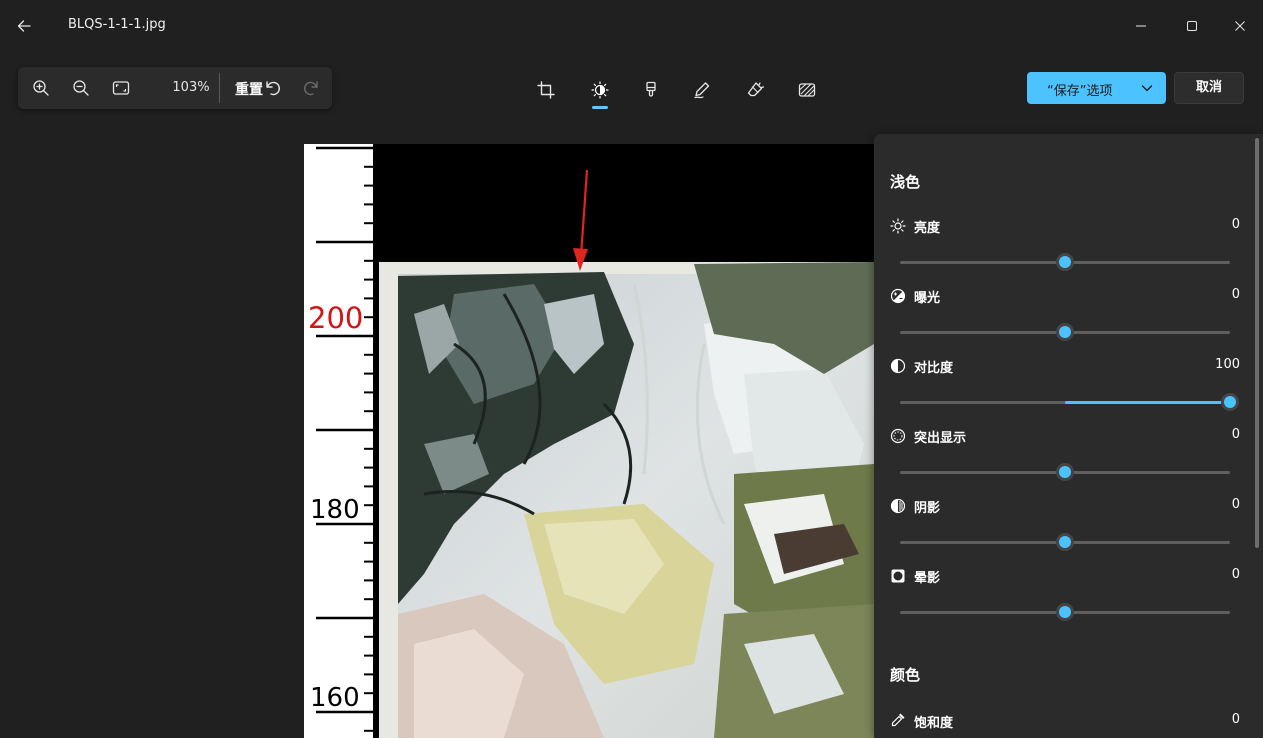 This screenshot has width=1263, height=738. What do you see at coordinates (905, 675) in the screenshot?
I see `color-section-title: 颜色` at bounding box center [905, 675].